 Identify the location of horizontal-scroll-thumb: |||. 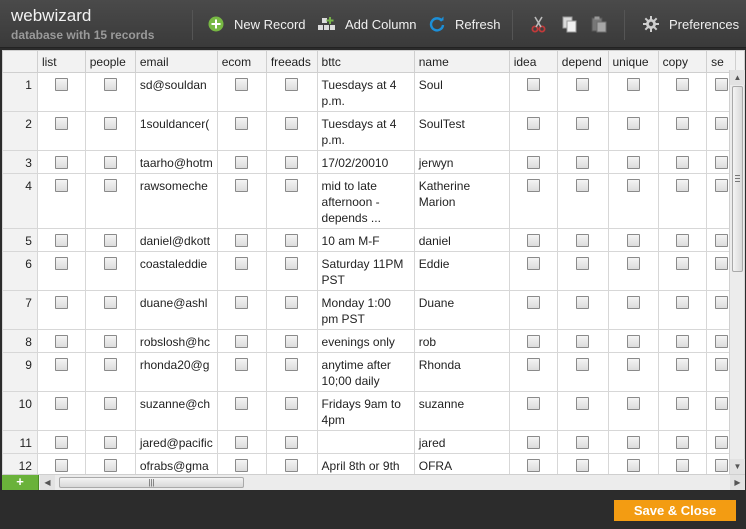
(151, 482).